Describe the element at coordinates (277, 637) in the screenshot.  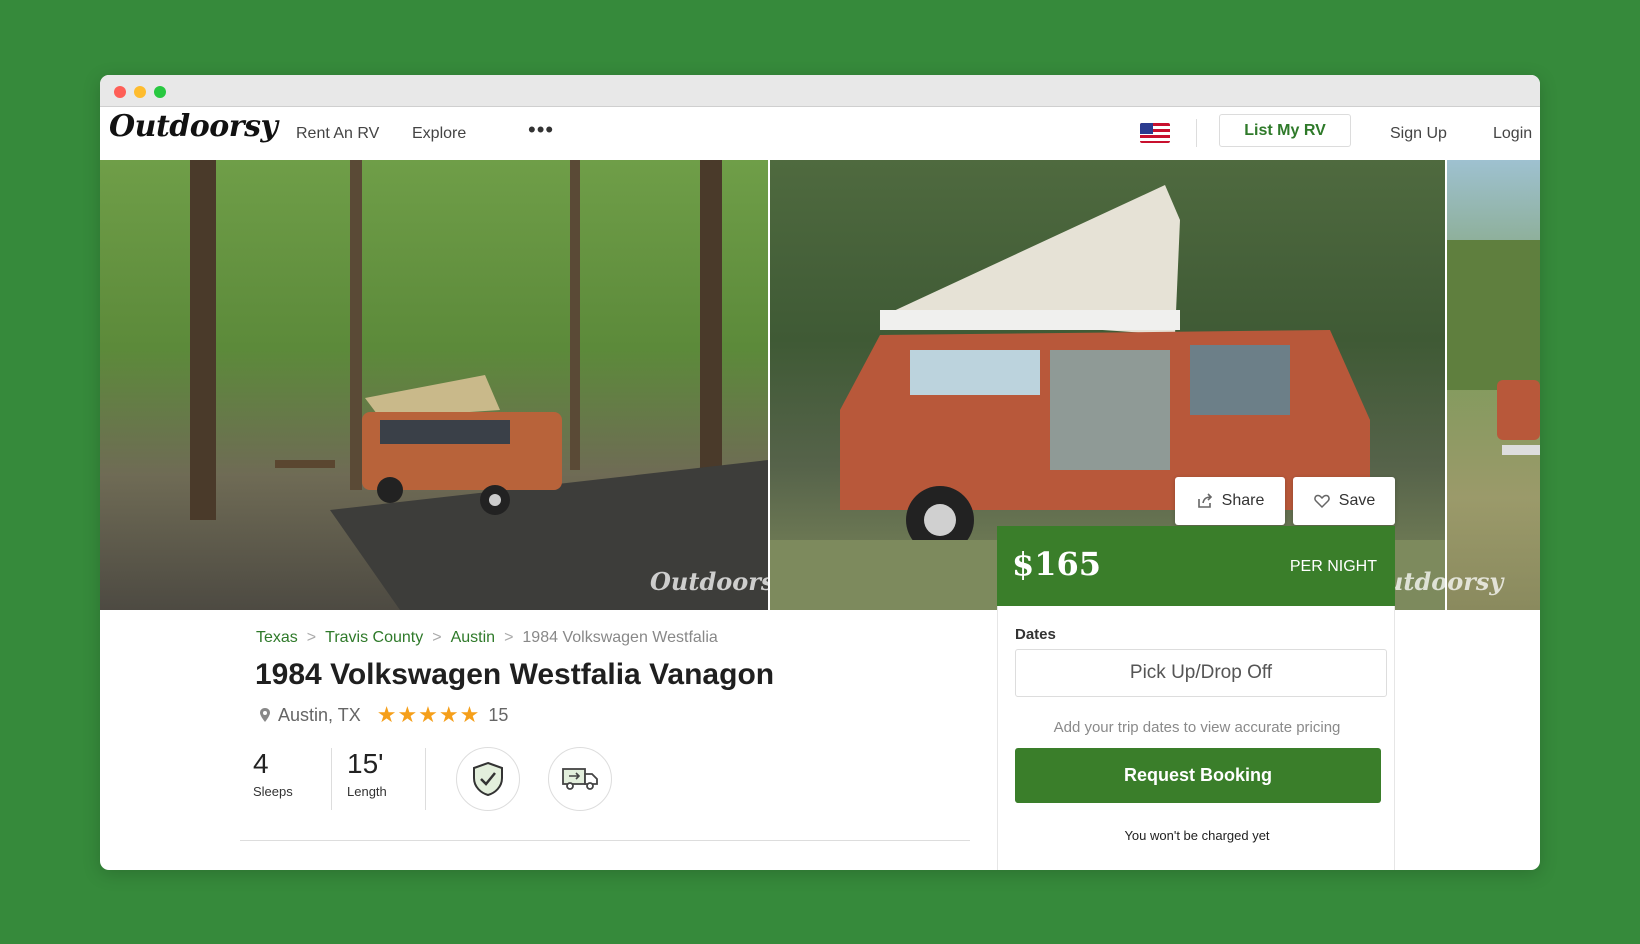
I see `breadcrumb-texas: Texas` at that location.